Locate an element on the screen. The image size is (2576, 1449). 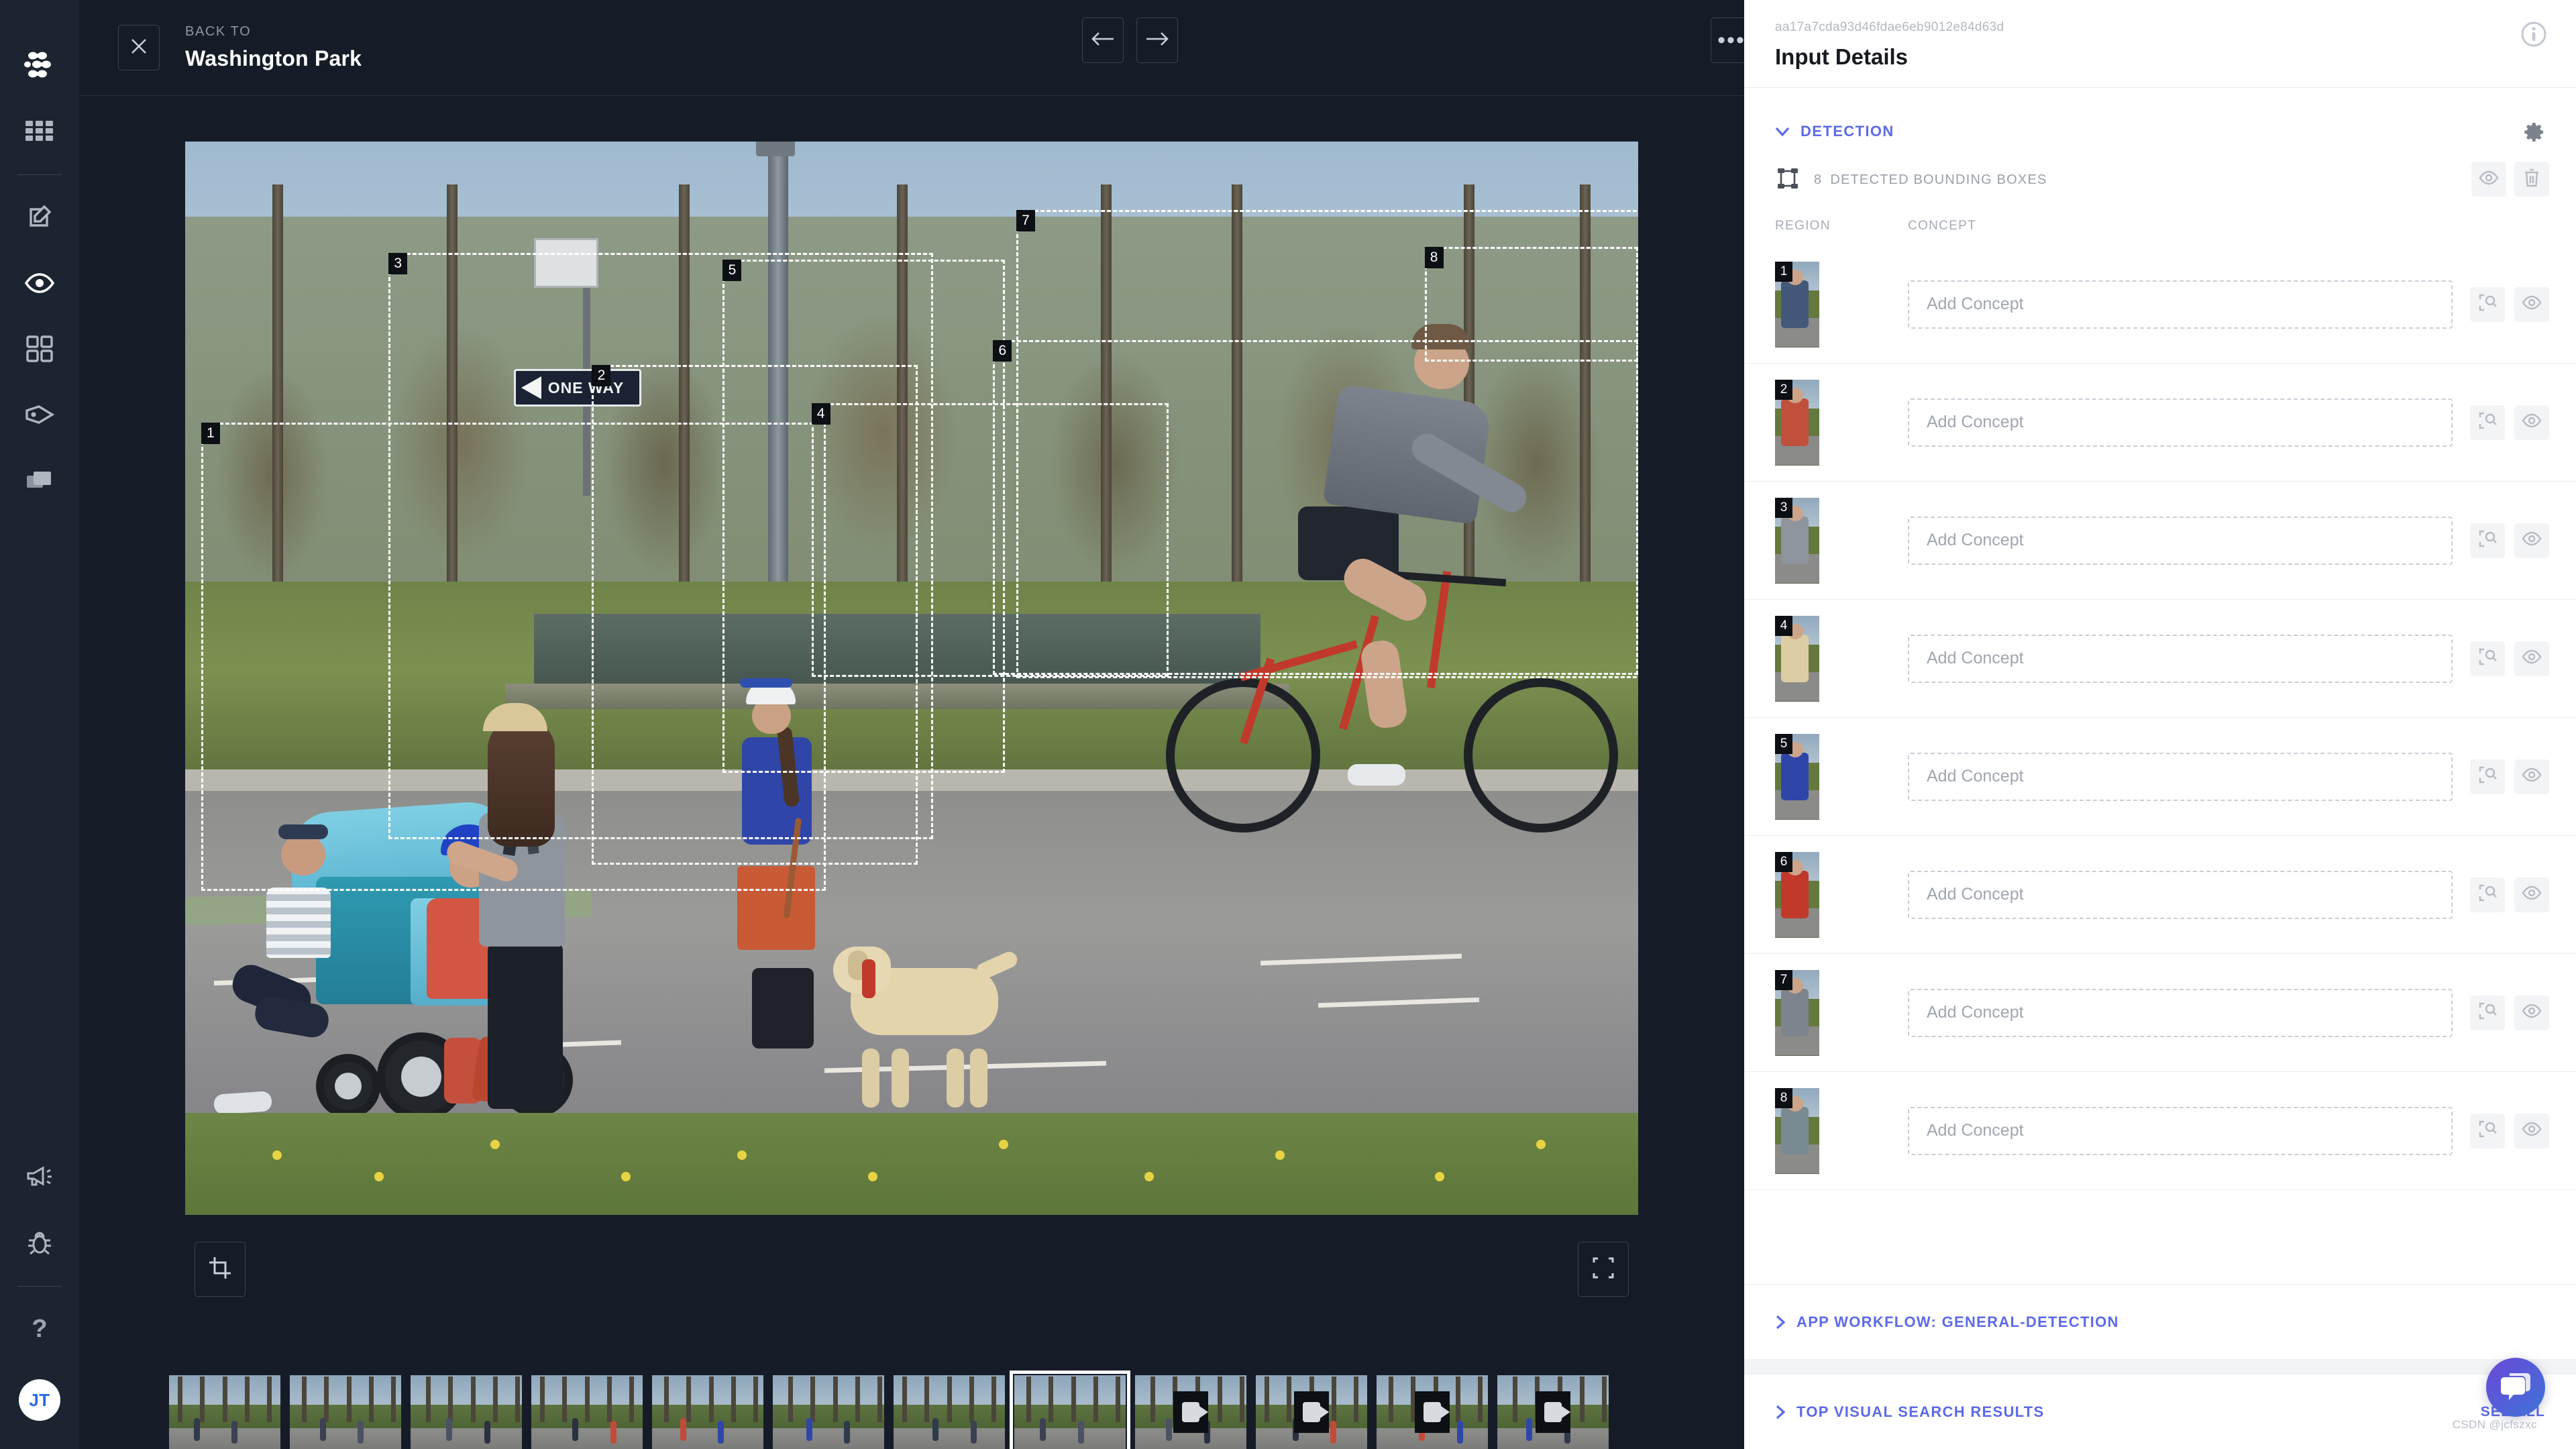
bounding-box-icon is located at coordinates (1603, 1269).